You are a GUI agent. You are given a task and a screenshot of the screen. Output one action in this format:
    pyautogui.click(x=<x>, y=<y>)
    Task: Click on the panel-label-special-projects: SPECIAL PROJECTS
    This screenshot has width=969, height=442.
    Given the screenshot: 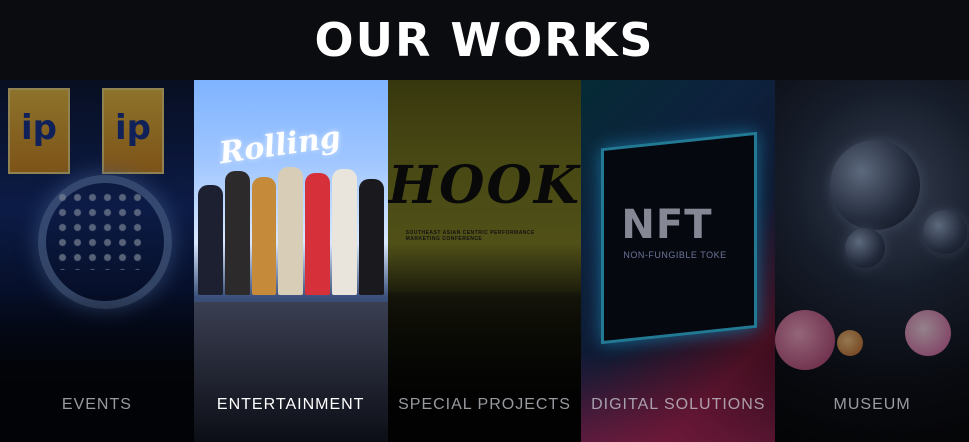 What is the action you would take?
    pyautogui.click(x=484, y=404)
    